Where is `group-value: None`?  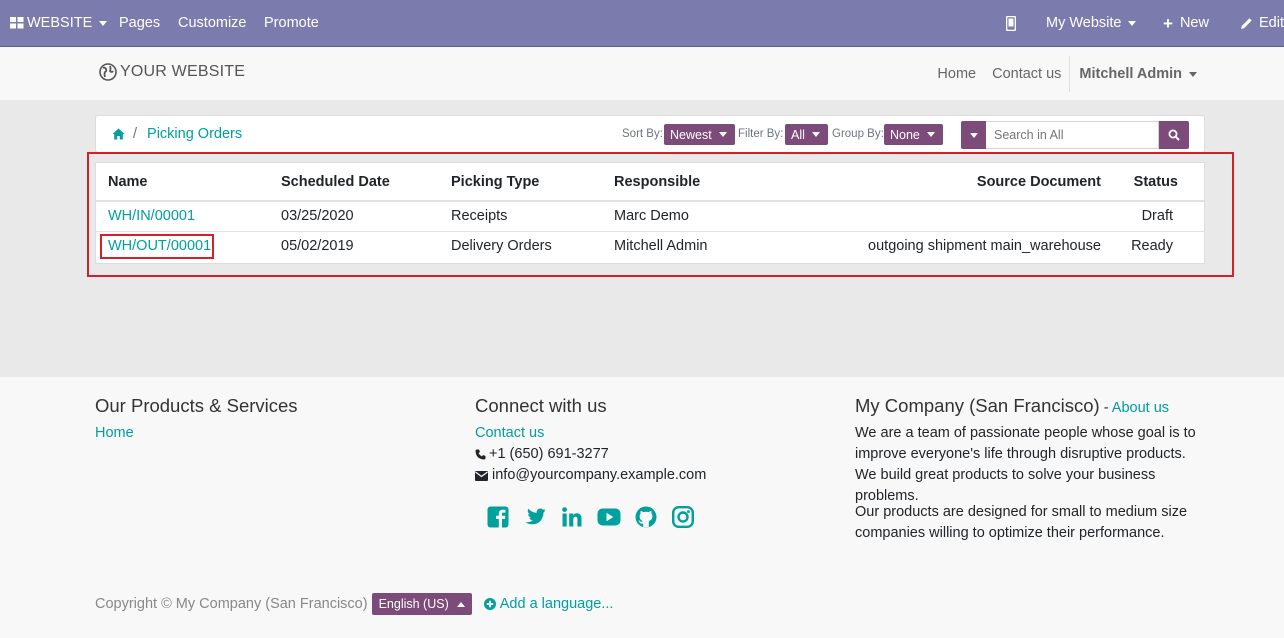 group-value: None is located at coordinates (905, 134).